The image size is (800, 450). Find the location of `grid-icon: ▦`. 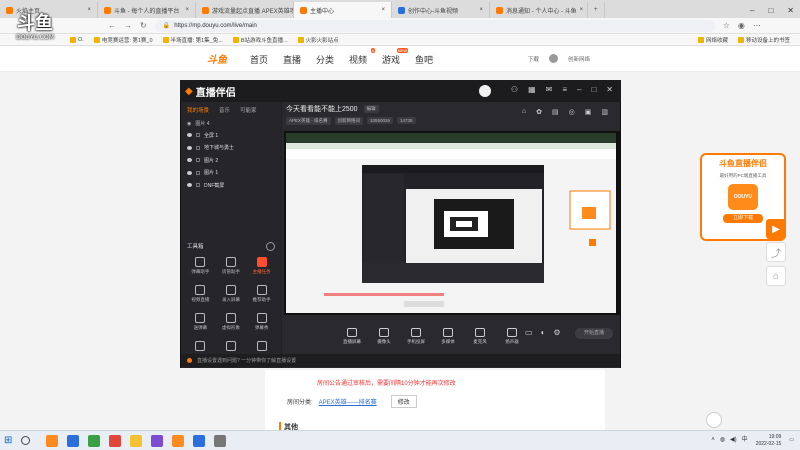

grid-icon: ▦ is located at coordinates (532, 91).